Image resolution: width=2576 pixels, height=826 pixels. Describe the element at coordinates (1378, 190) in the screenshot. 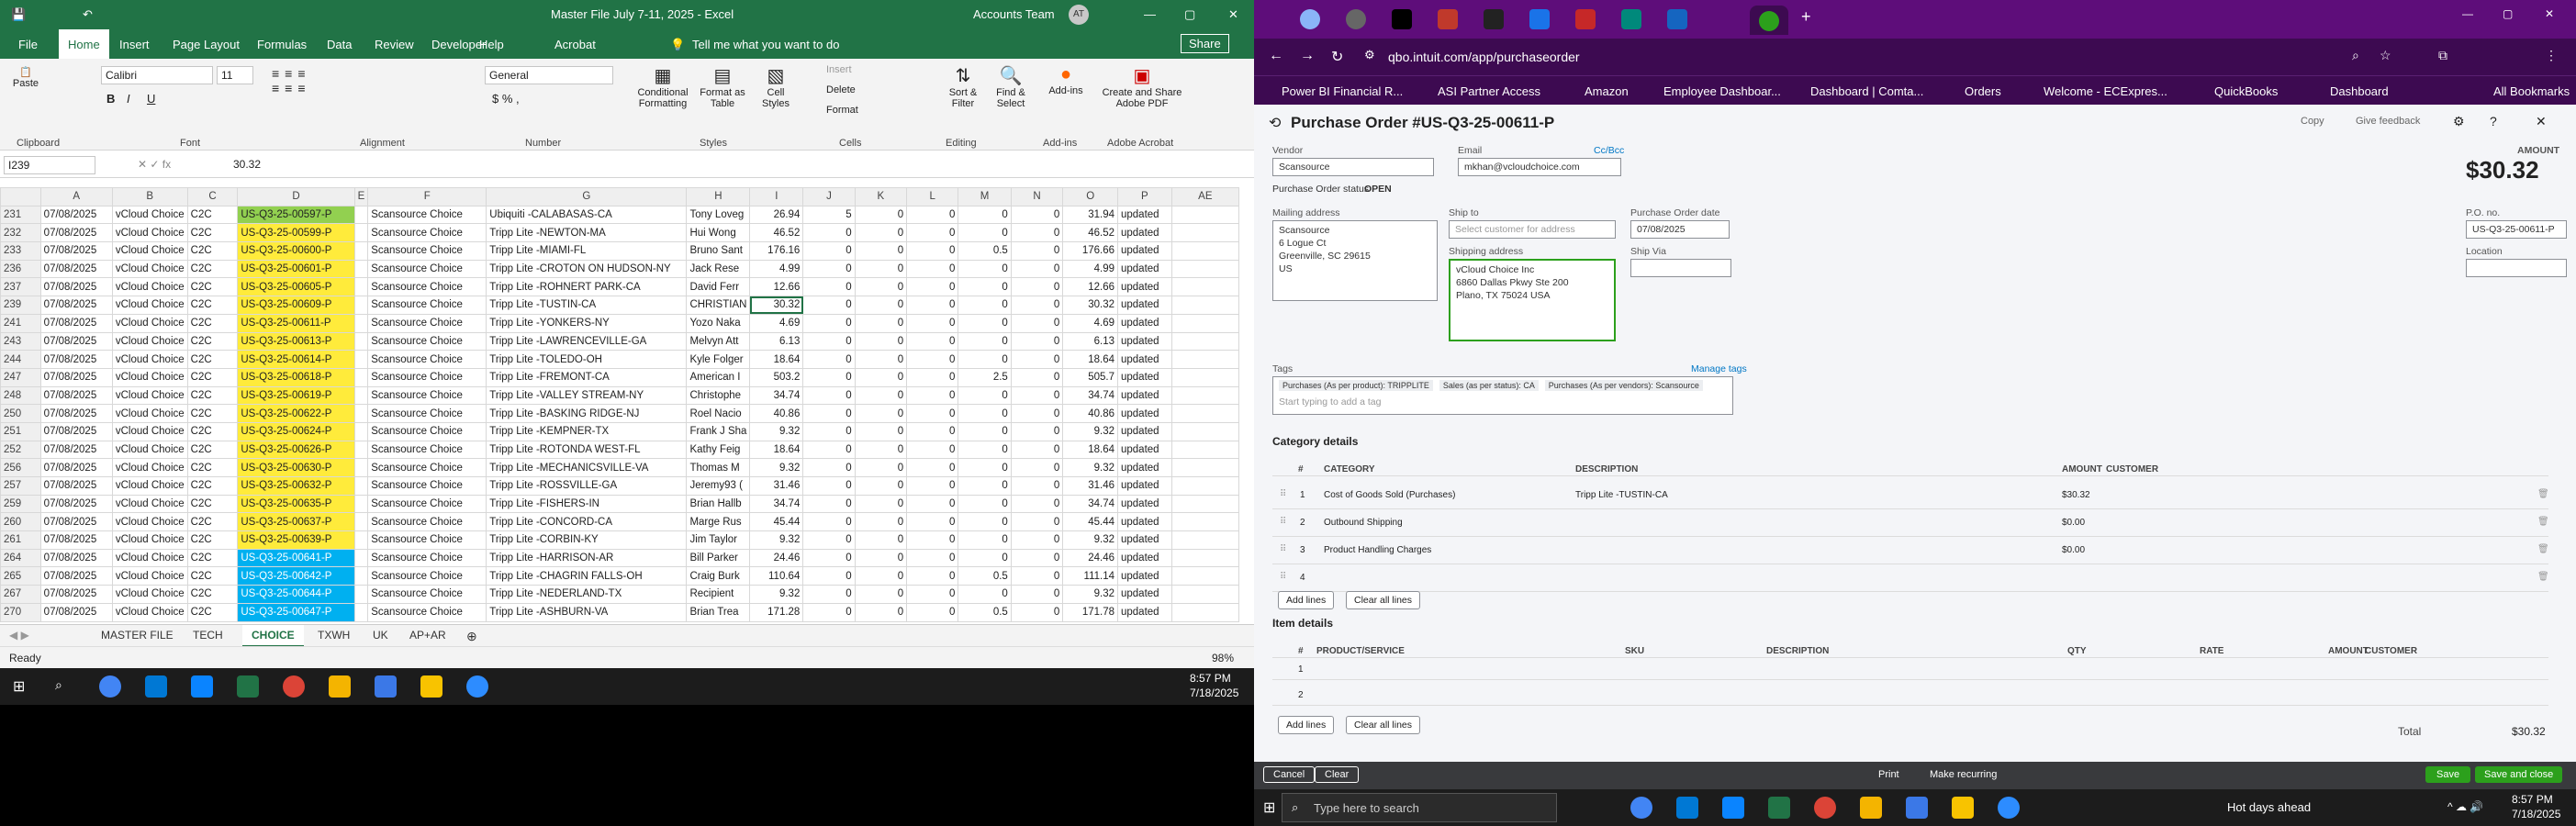

I see `status-badge: OPEN` at that location.